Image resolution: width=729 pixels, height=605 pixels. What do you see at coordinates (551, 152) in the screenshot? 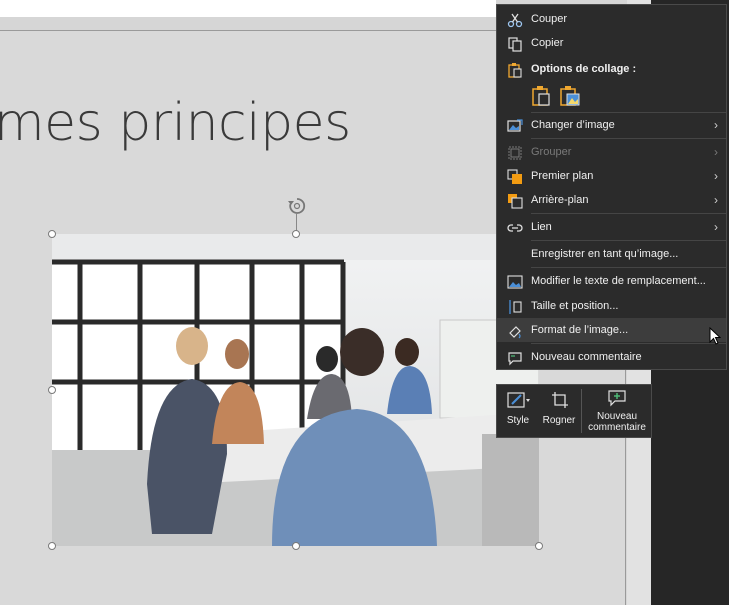
I see `menu-item-label: Grouper` at bounding box center [551, 152].